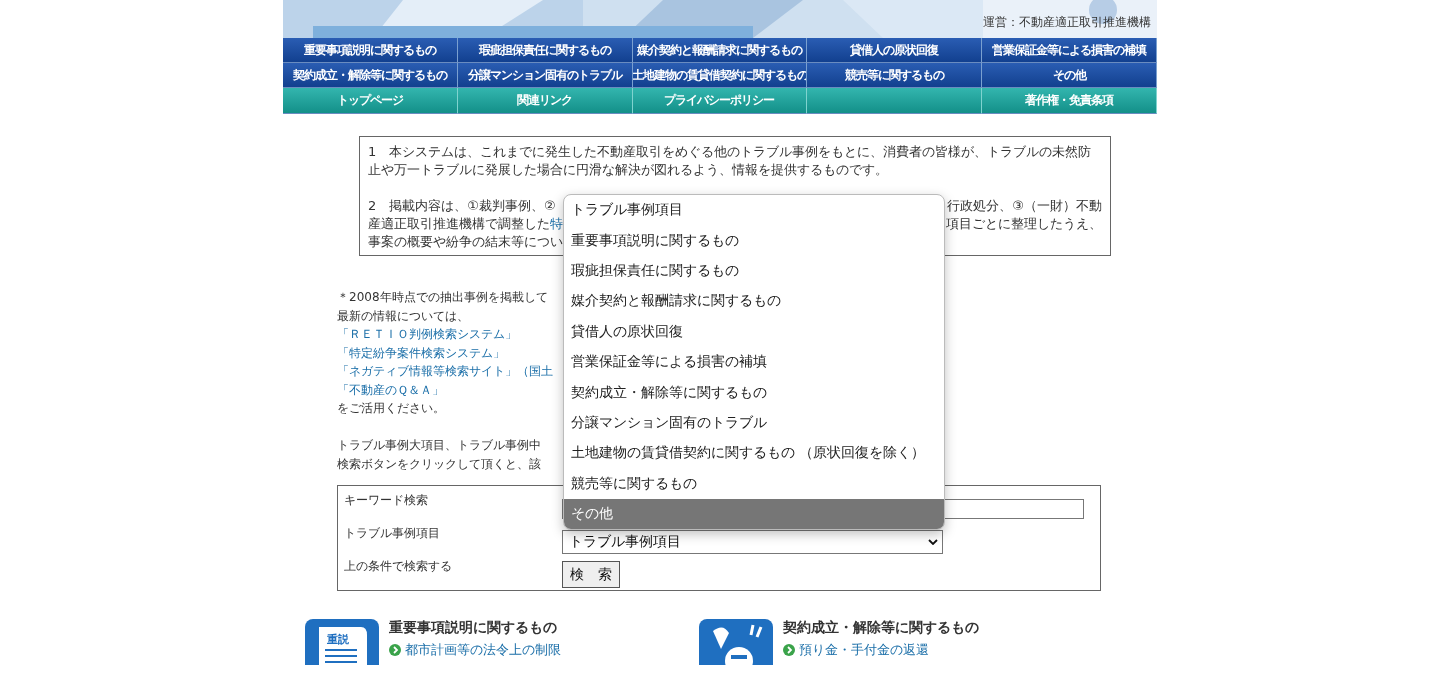 The width and height of the screenshot is (1440, 688). What do you see at coordinates (1024, 224) in the screenshot?
I see `notice-text: 項目ごとに整理したうえ、` at bounding box center [1024, 224].